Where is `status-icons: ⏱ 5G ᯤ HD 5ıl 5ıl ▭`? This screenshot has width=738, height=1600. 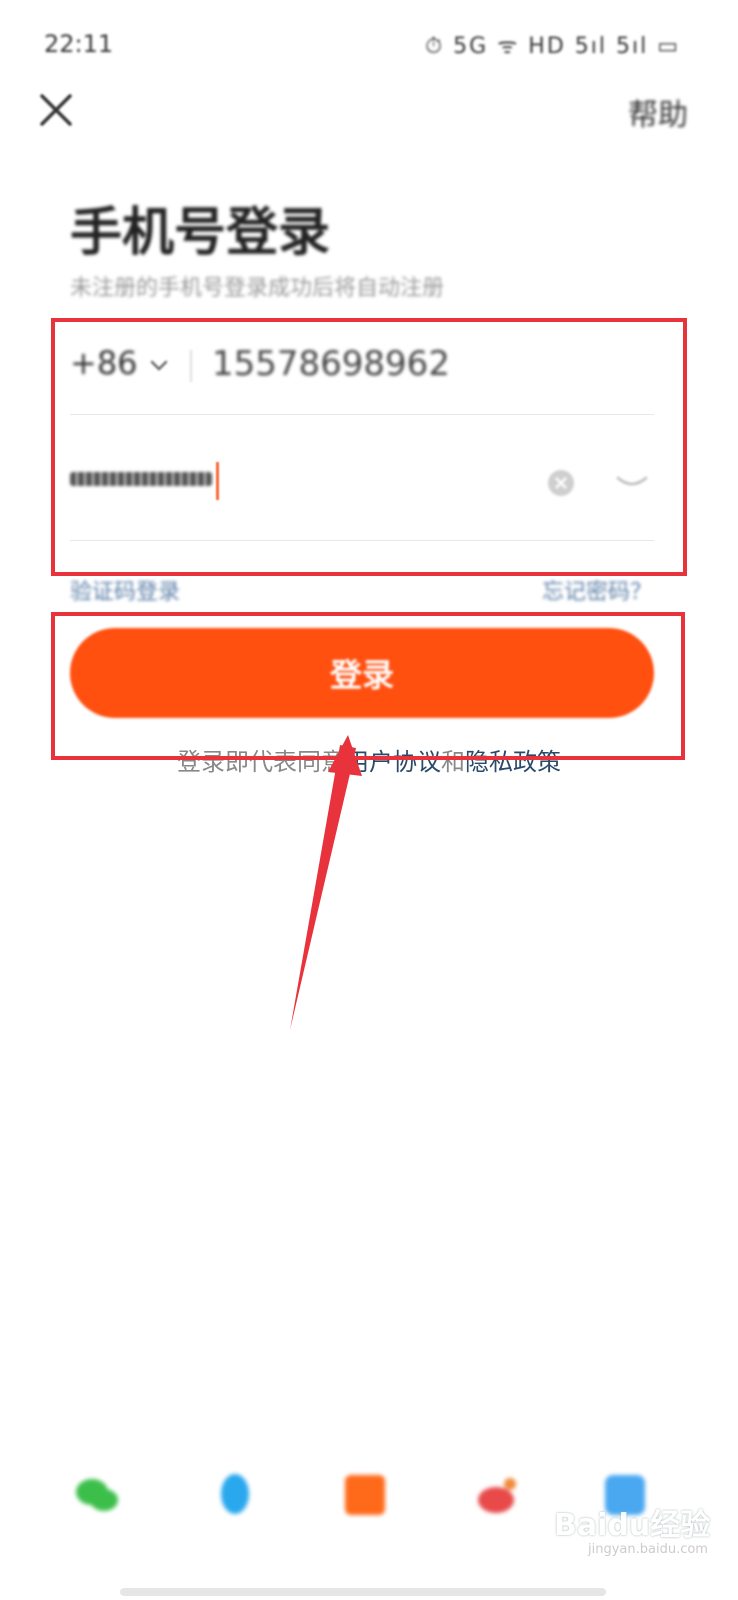
status-icons: ⏱ 5G ᯤ HD 5ıl 5ıl ▭ is located at coordinates (552, 46).